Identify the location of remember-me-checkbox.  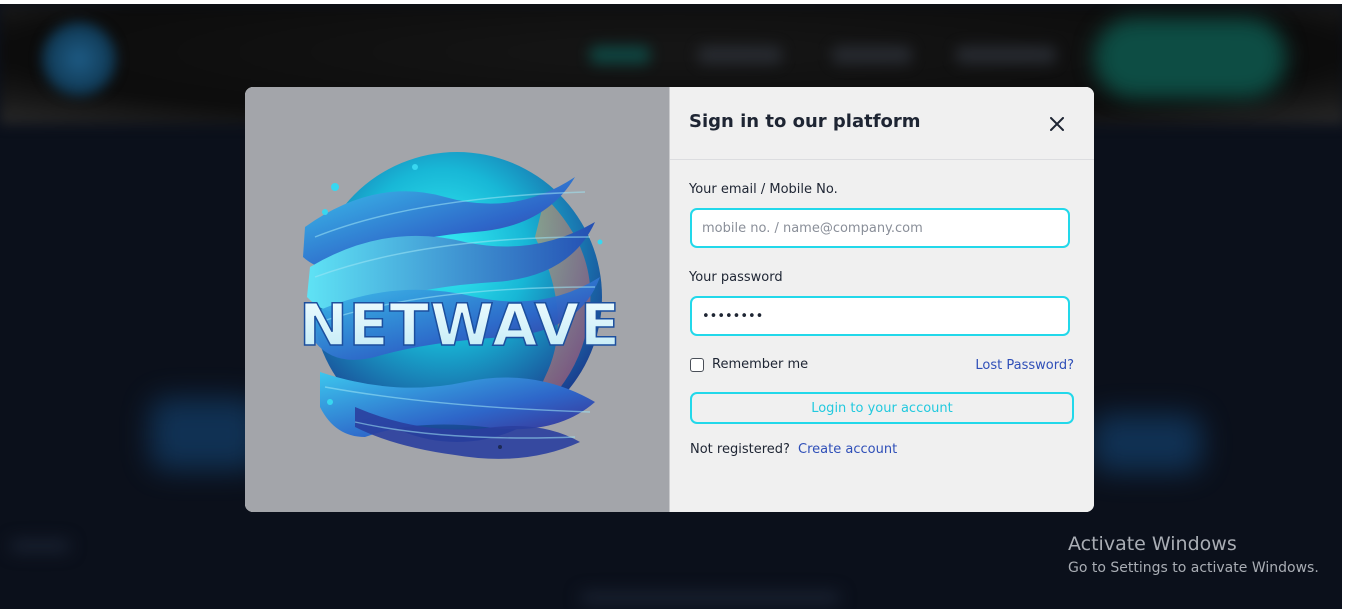
(697, 364).